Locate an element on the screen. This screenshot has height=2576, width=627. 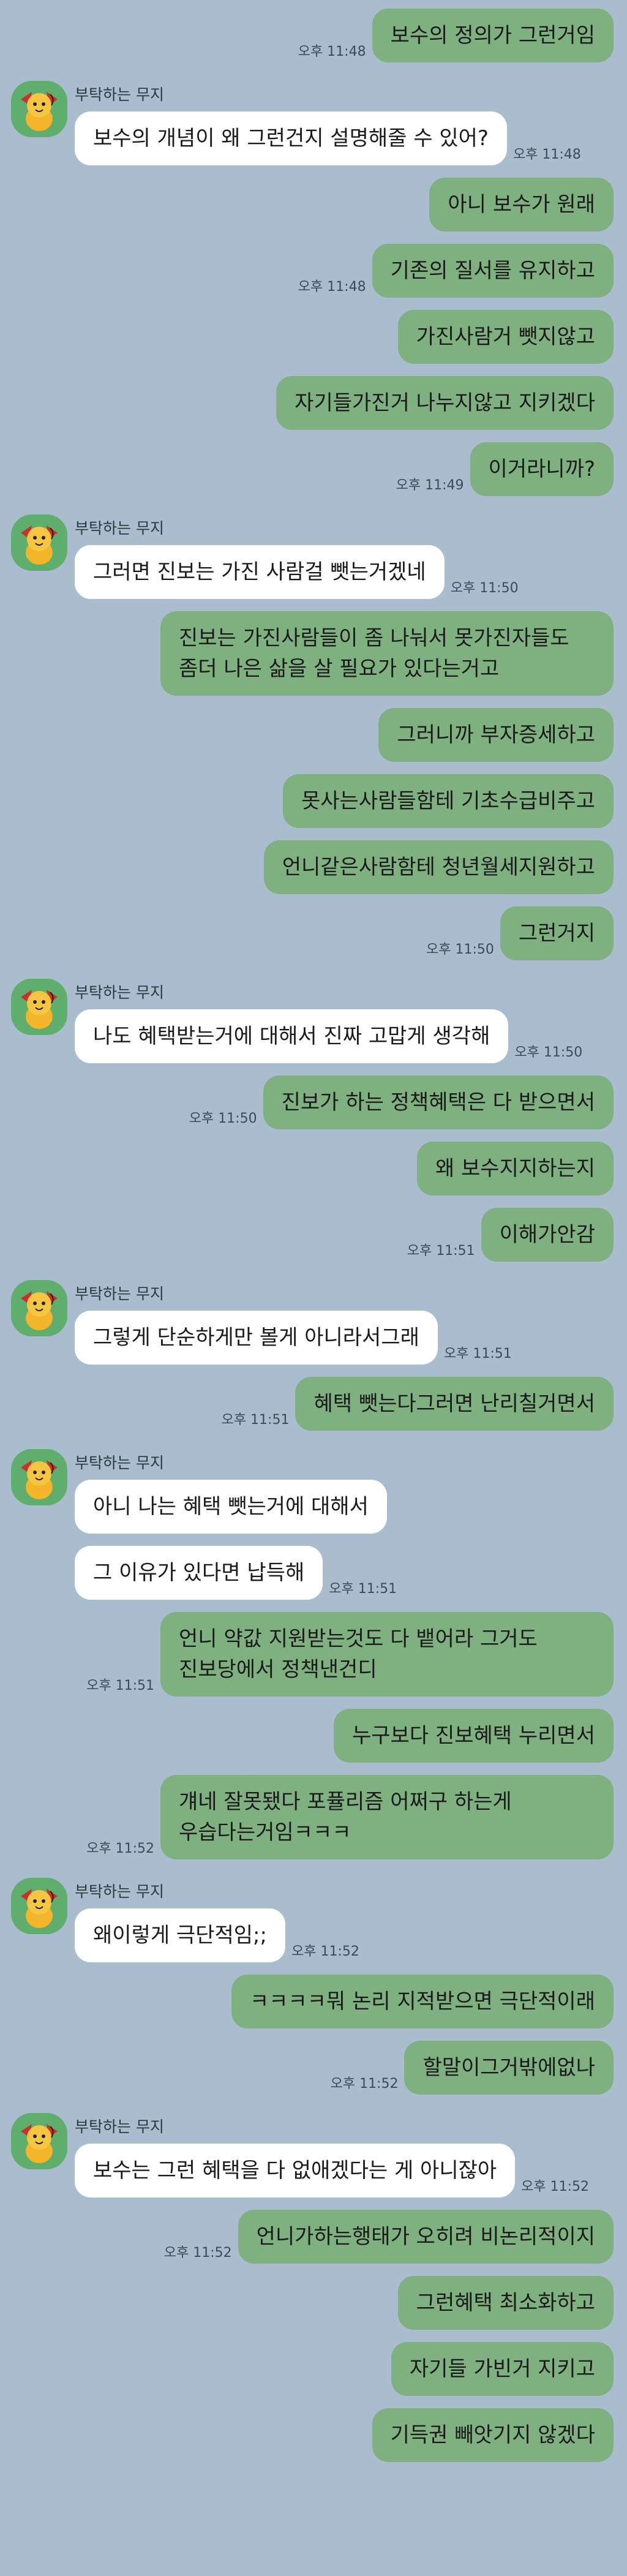
sent-message-bubble: 가진사람거 뺏지않고 is located at coordinates (505, 337).